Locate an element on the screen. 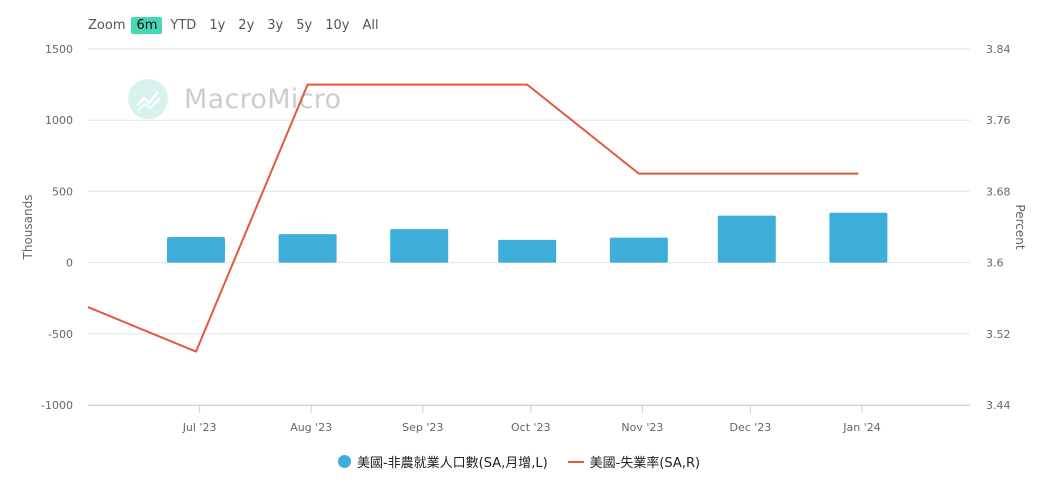 The image size is (1038, 496). x-tick-label: Nov '23 is located at coordinates (642, 427).